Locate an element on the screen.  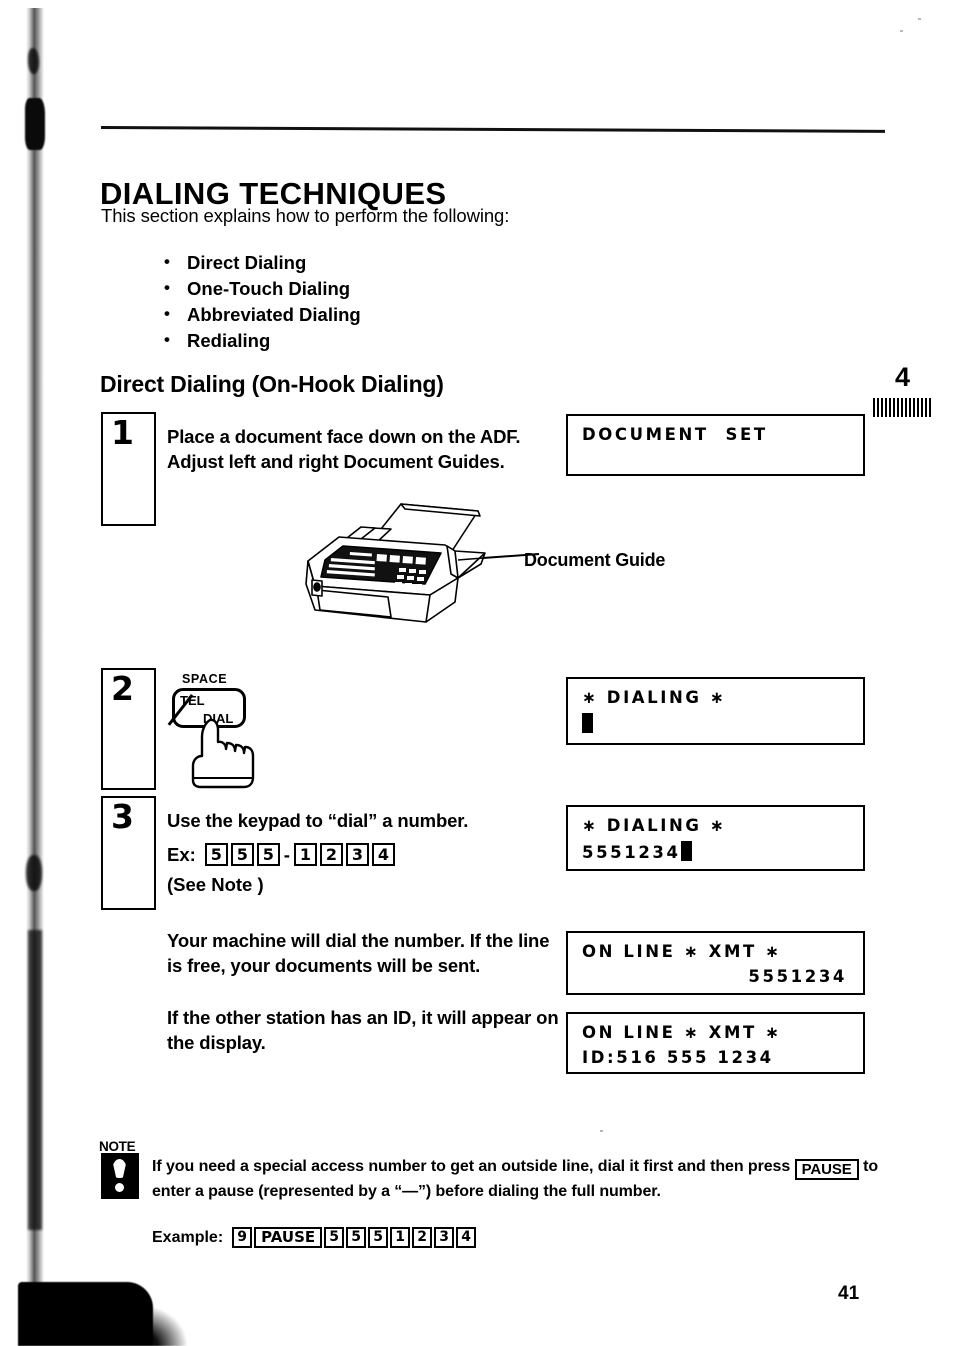
see-note-reference: (See Note ) is located at coordinates (215, 884).